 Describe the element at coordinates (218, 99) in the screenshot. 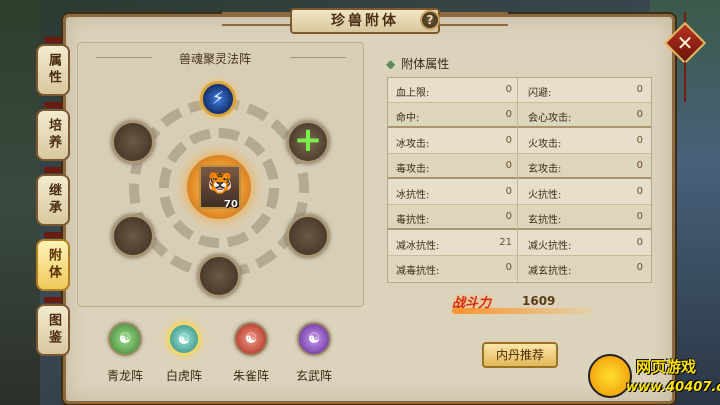

I see `lightning-skill-icon: ⚡` at that location.